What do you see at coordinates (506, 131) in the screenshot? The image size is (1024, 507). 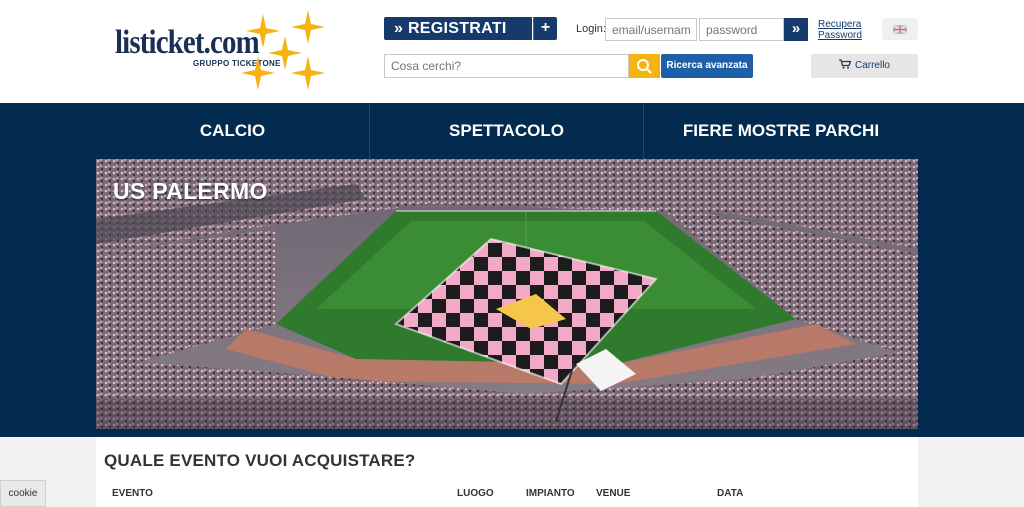 I see `nav-item-spettacolo: SPETTACOLO` at bounding box center [506, 131].